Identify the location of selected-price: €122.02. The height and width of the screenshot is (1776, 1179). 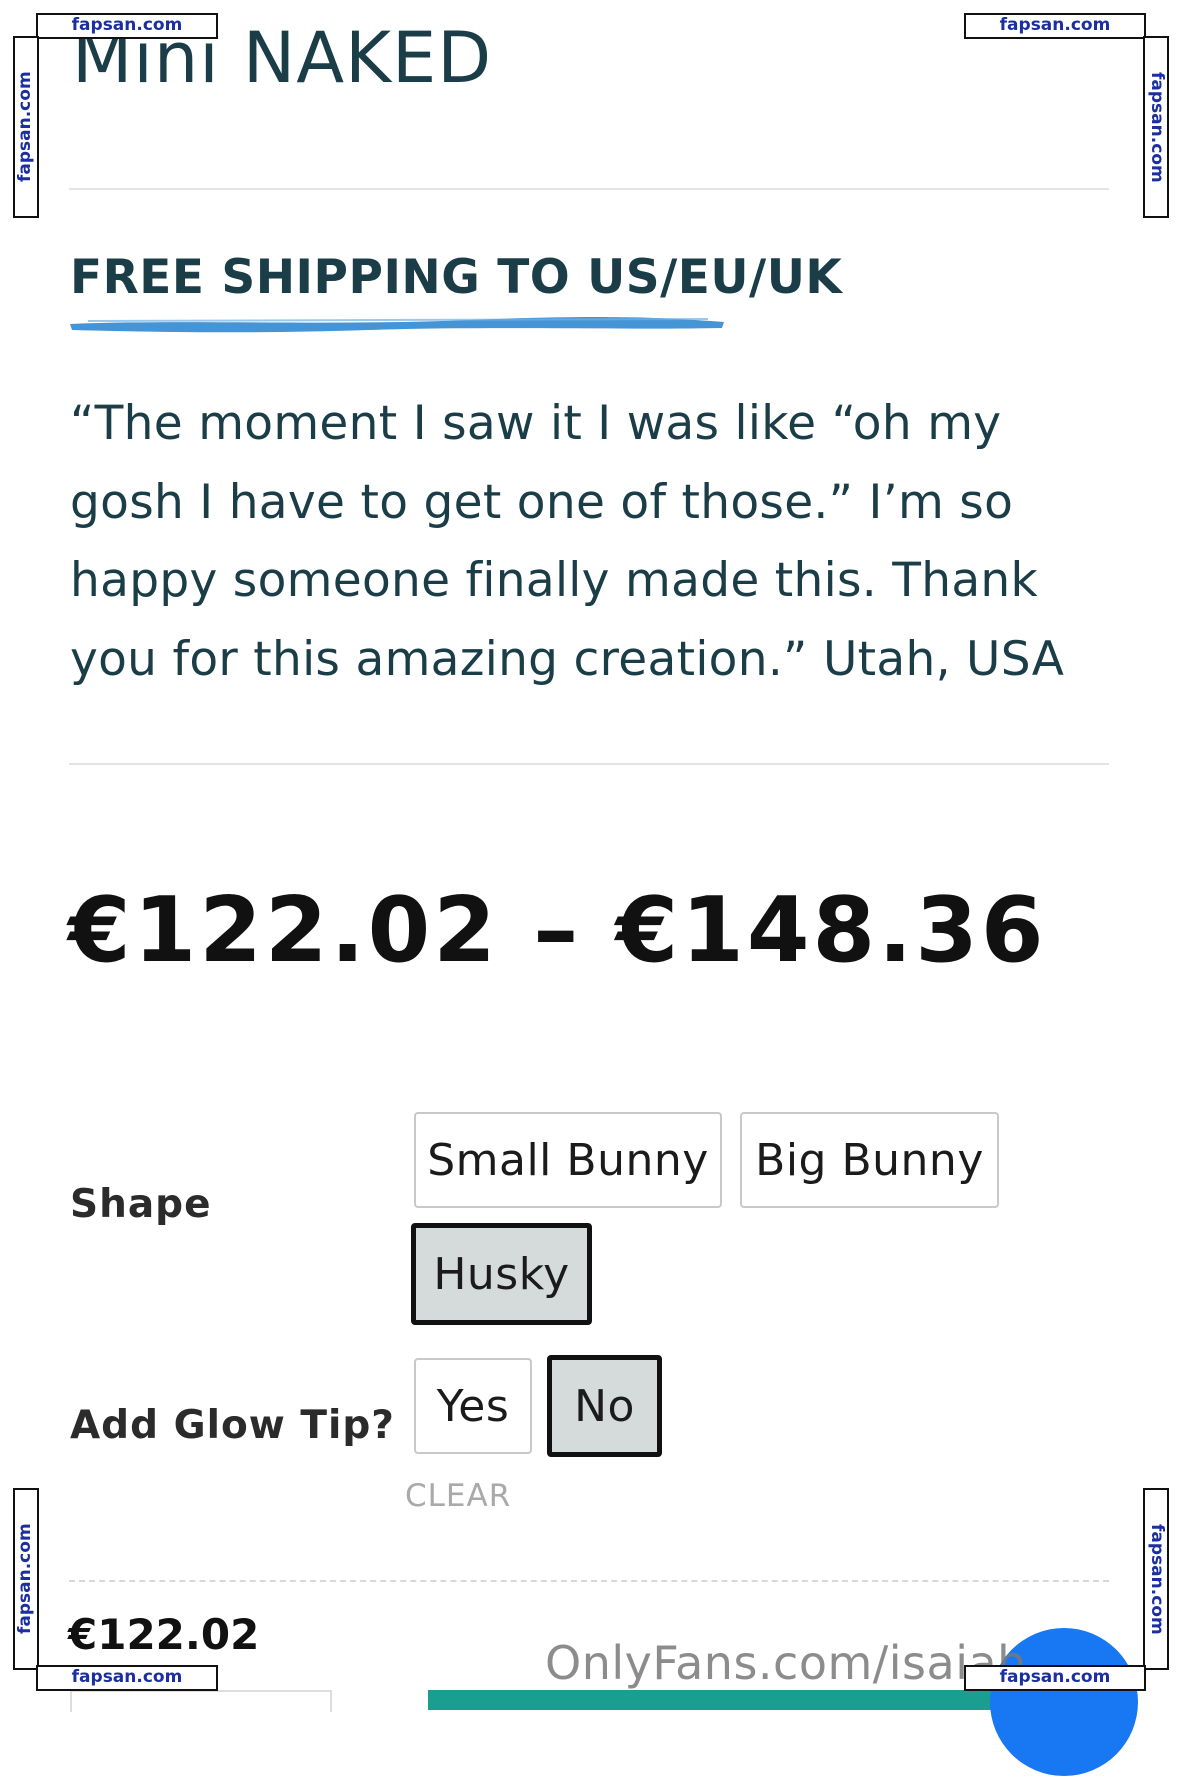
(164, 1634).